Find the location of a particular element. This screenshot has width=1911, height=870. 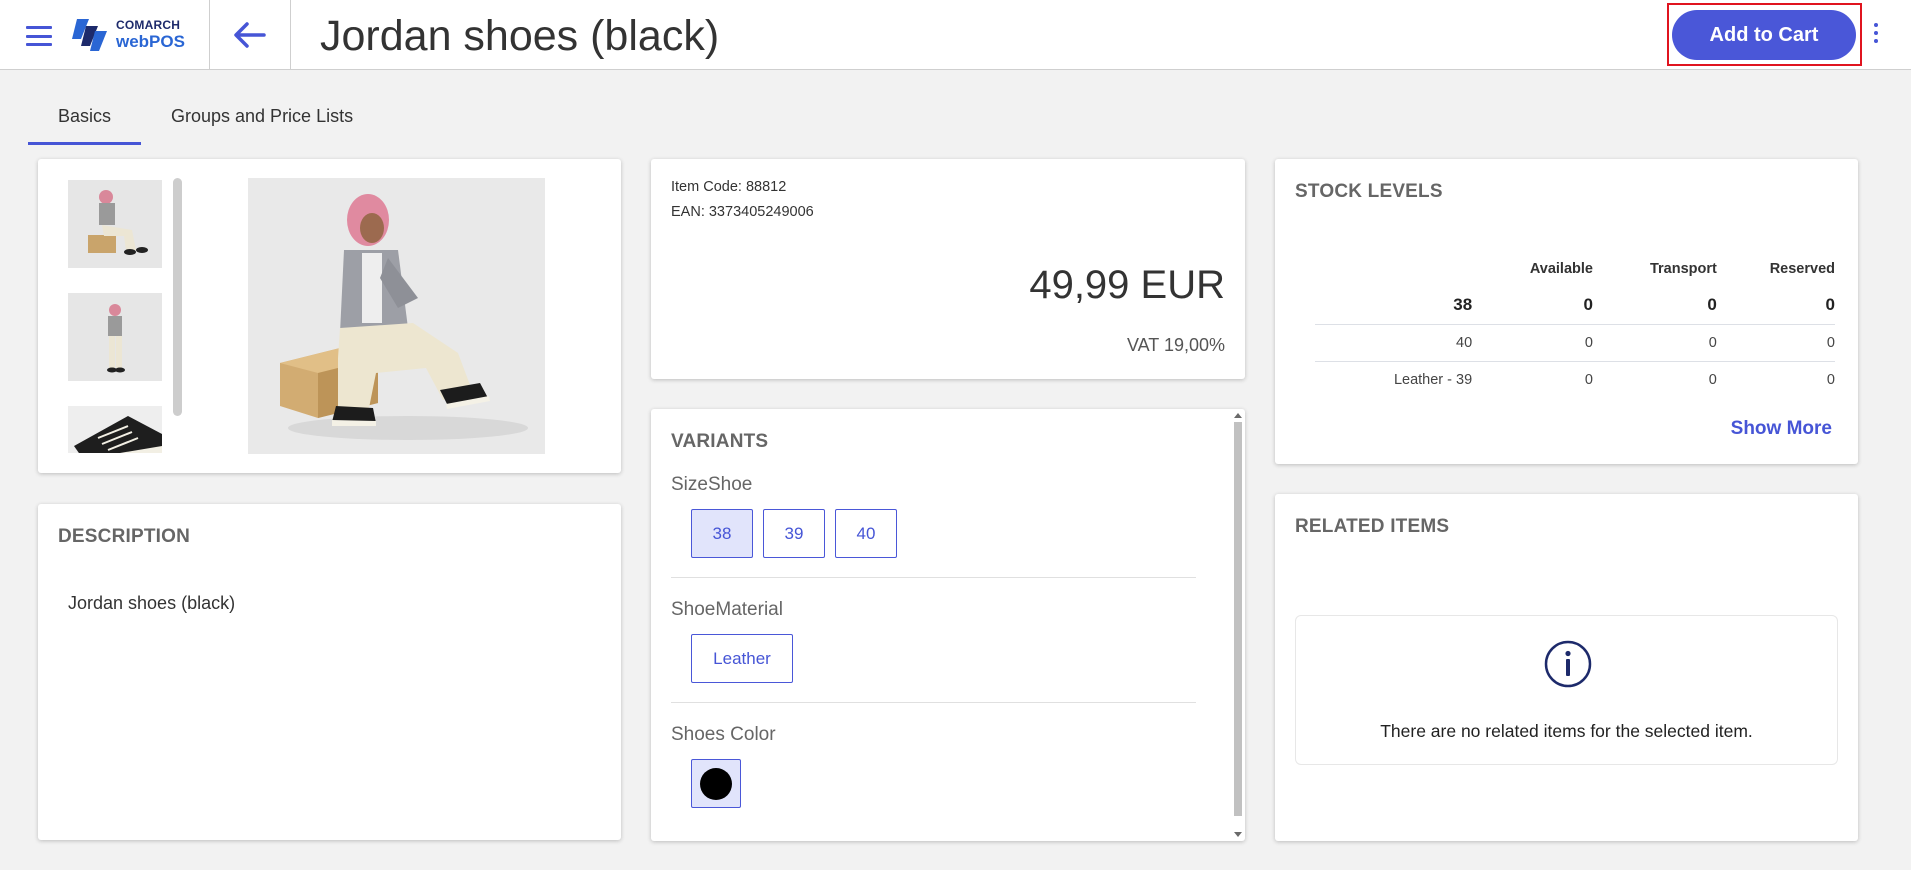

color-option-black is located at coordinates (716, 783).